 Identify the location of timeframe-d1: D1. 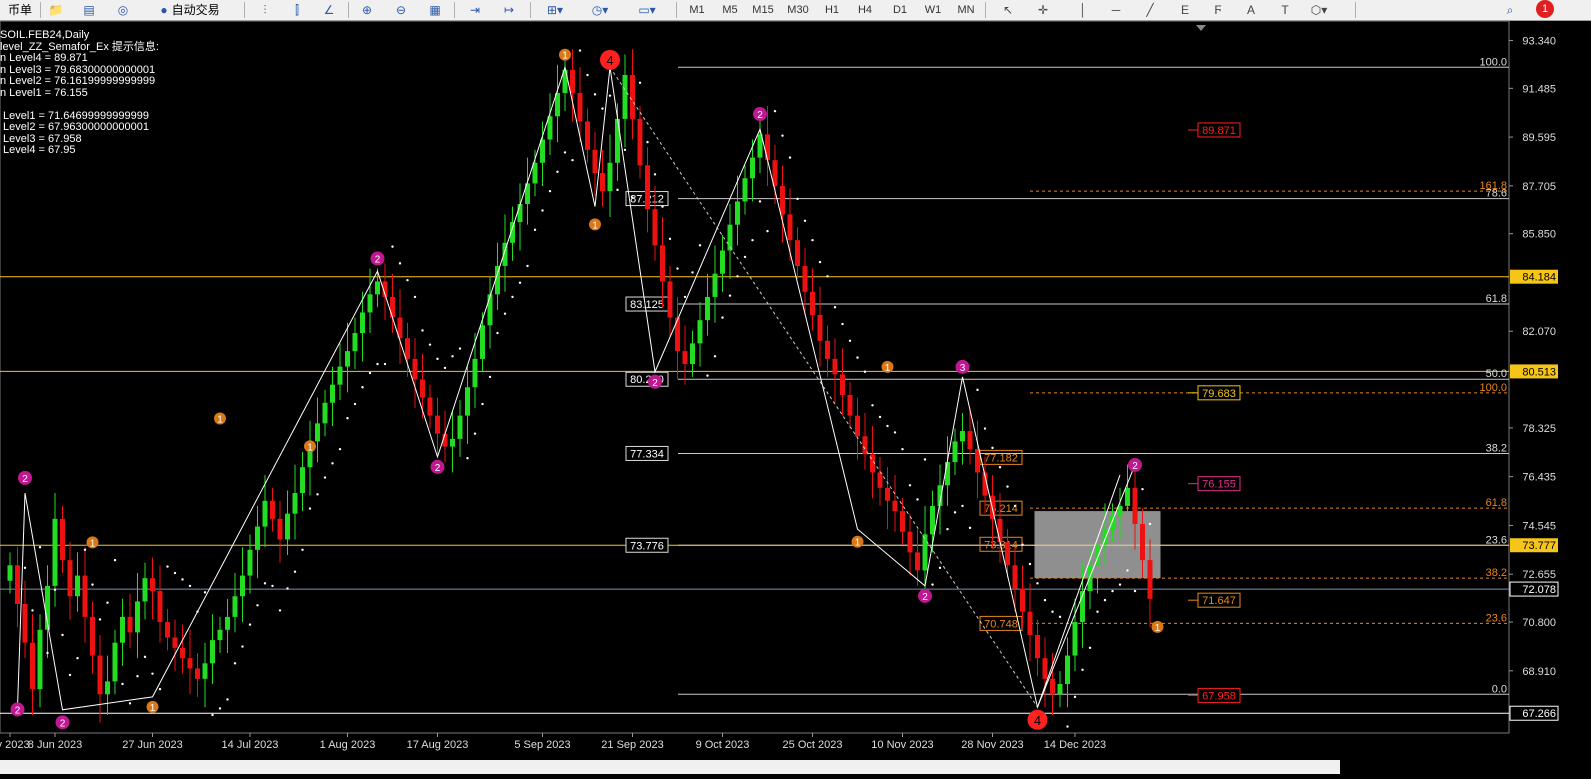
(900, 10).